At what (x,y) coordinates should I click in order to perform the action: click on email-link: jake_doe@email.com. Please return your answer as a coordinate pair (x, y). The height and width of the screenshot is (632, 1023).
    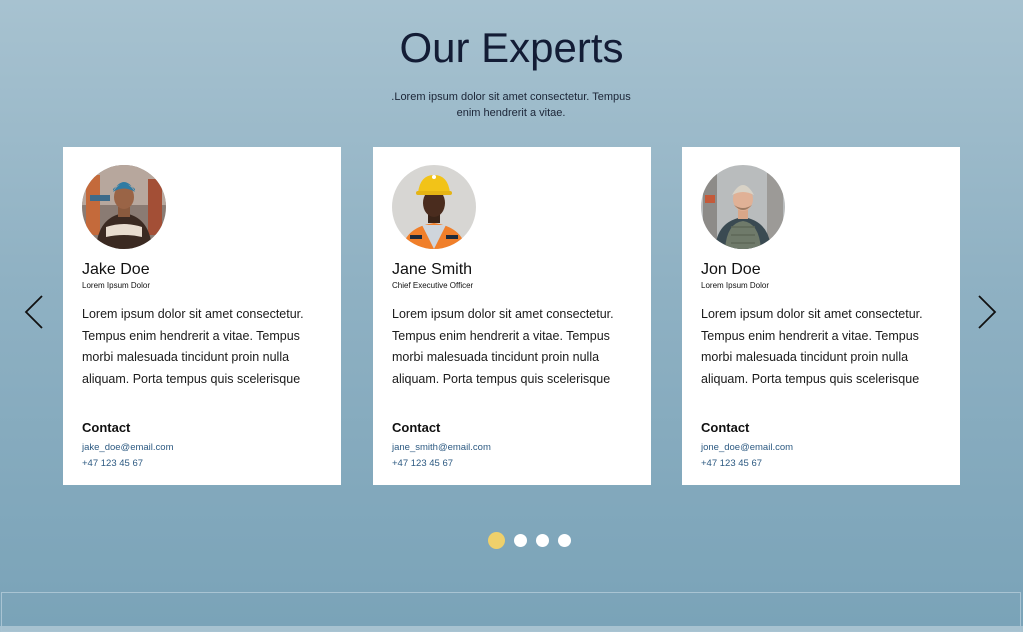
    Looking at the image, I should click on (128, 447).